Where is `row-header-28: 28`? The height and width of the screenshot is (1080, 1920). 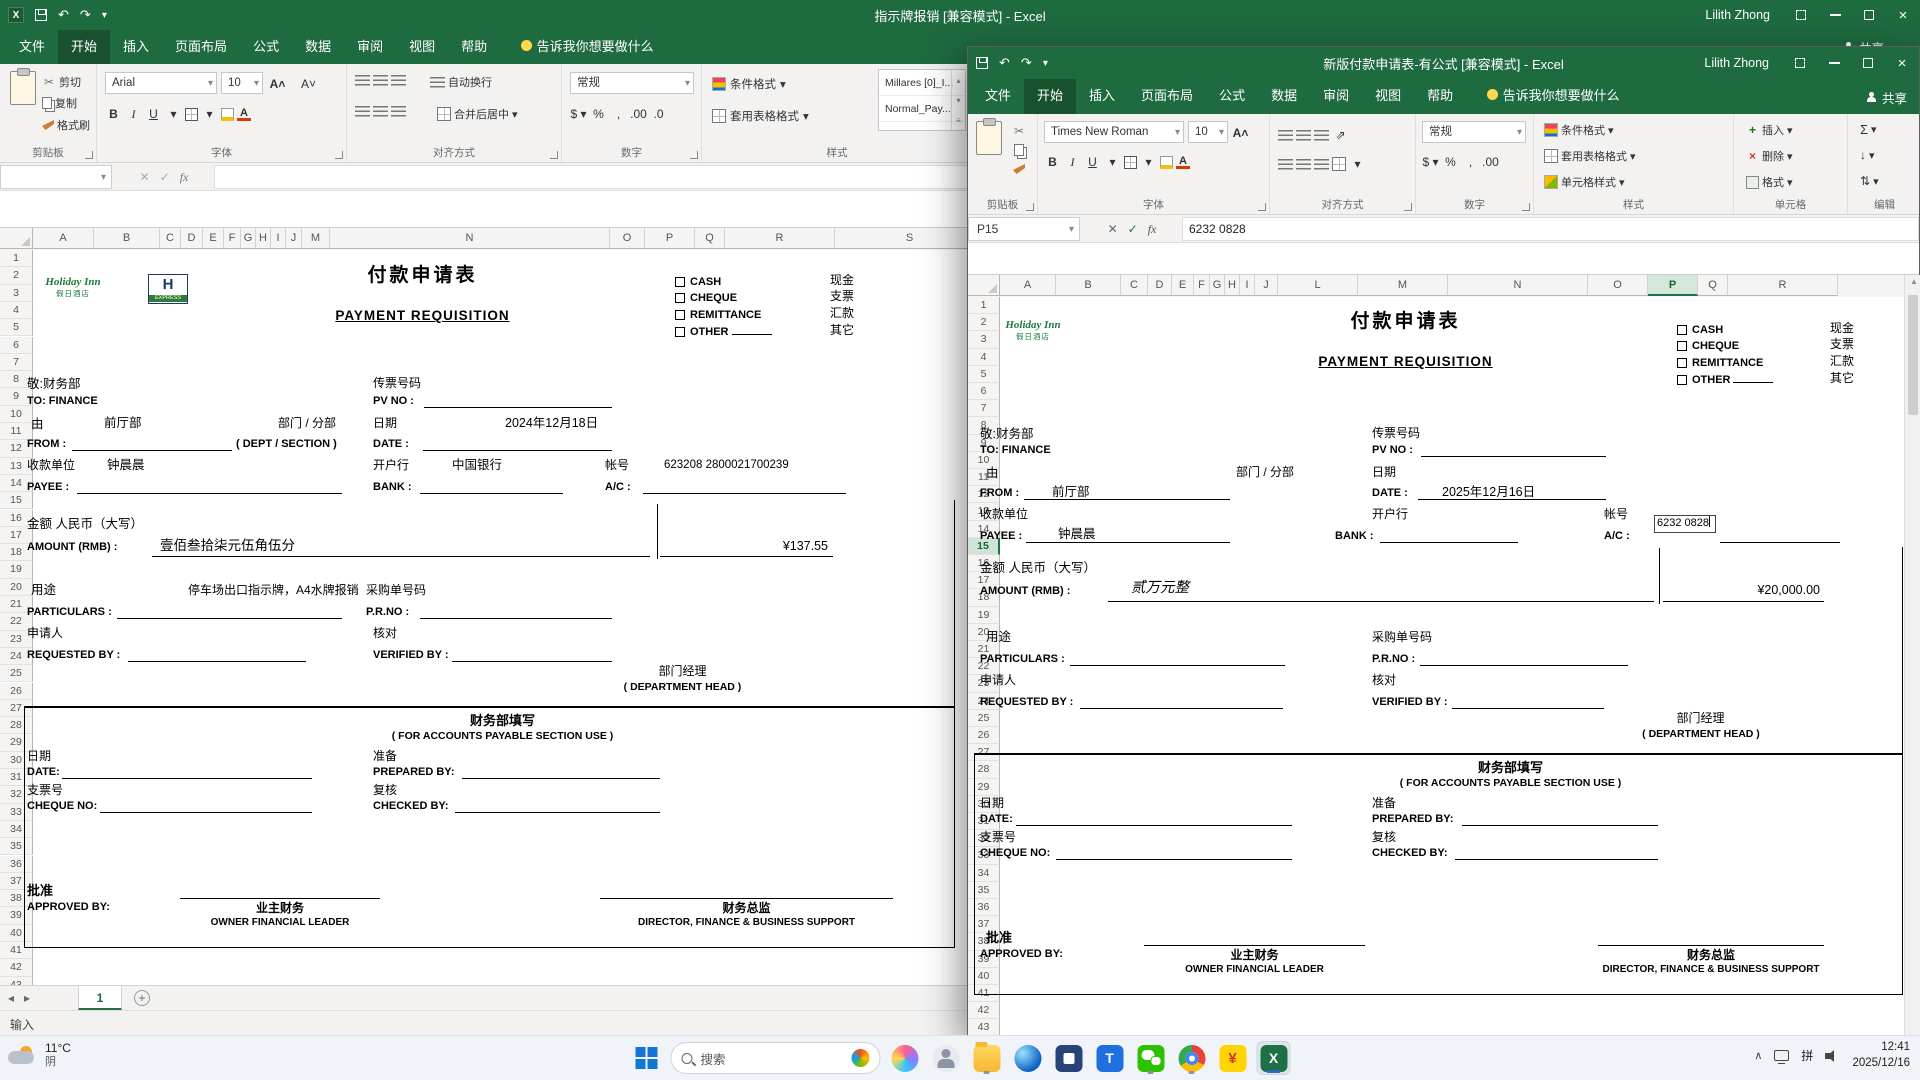
row-header-28: 28 is located at coordinates (984, 770).